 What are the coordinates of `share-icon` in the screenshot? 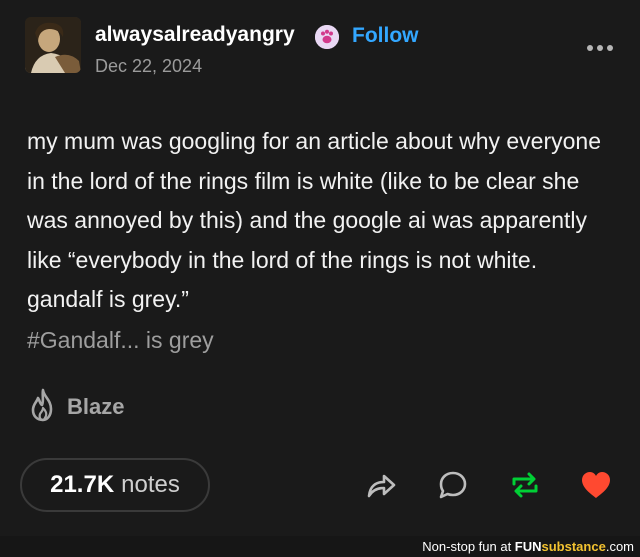 It's located at (381, 485).